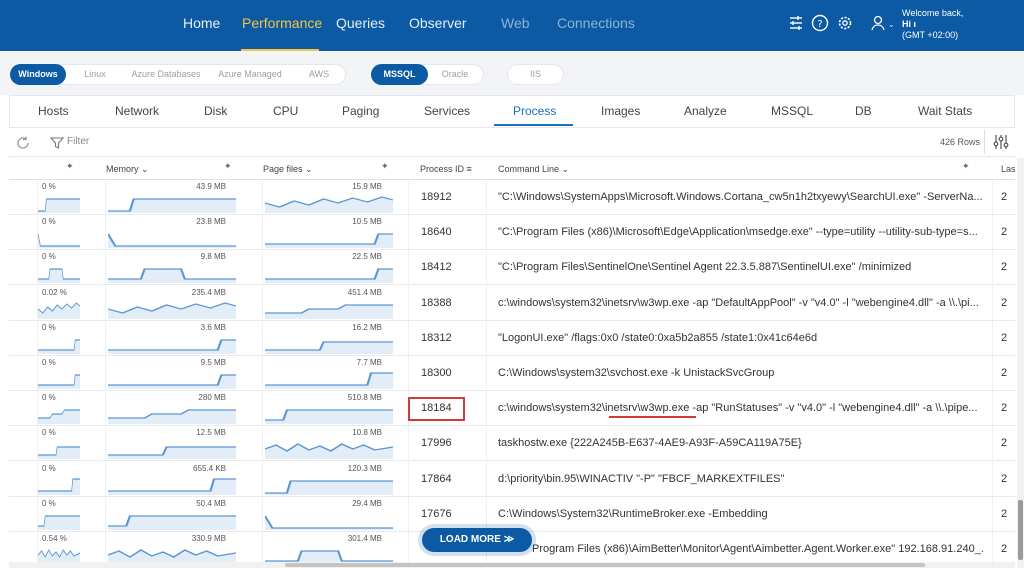 This screenshot has width=1024, height=568. Describe the element at coordinates (399, 74) in the screenshot. I see `pill-mssql: MSSQL` at that location.